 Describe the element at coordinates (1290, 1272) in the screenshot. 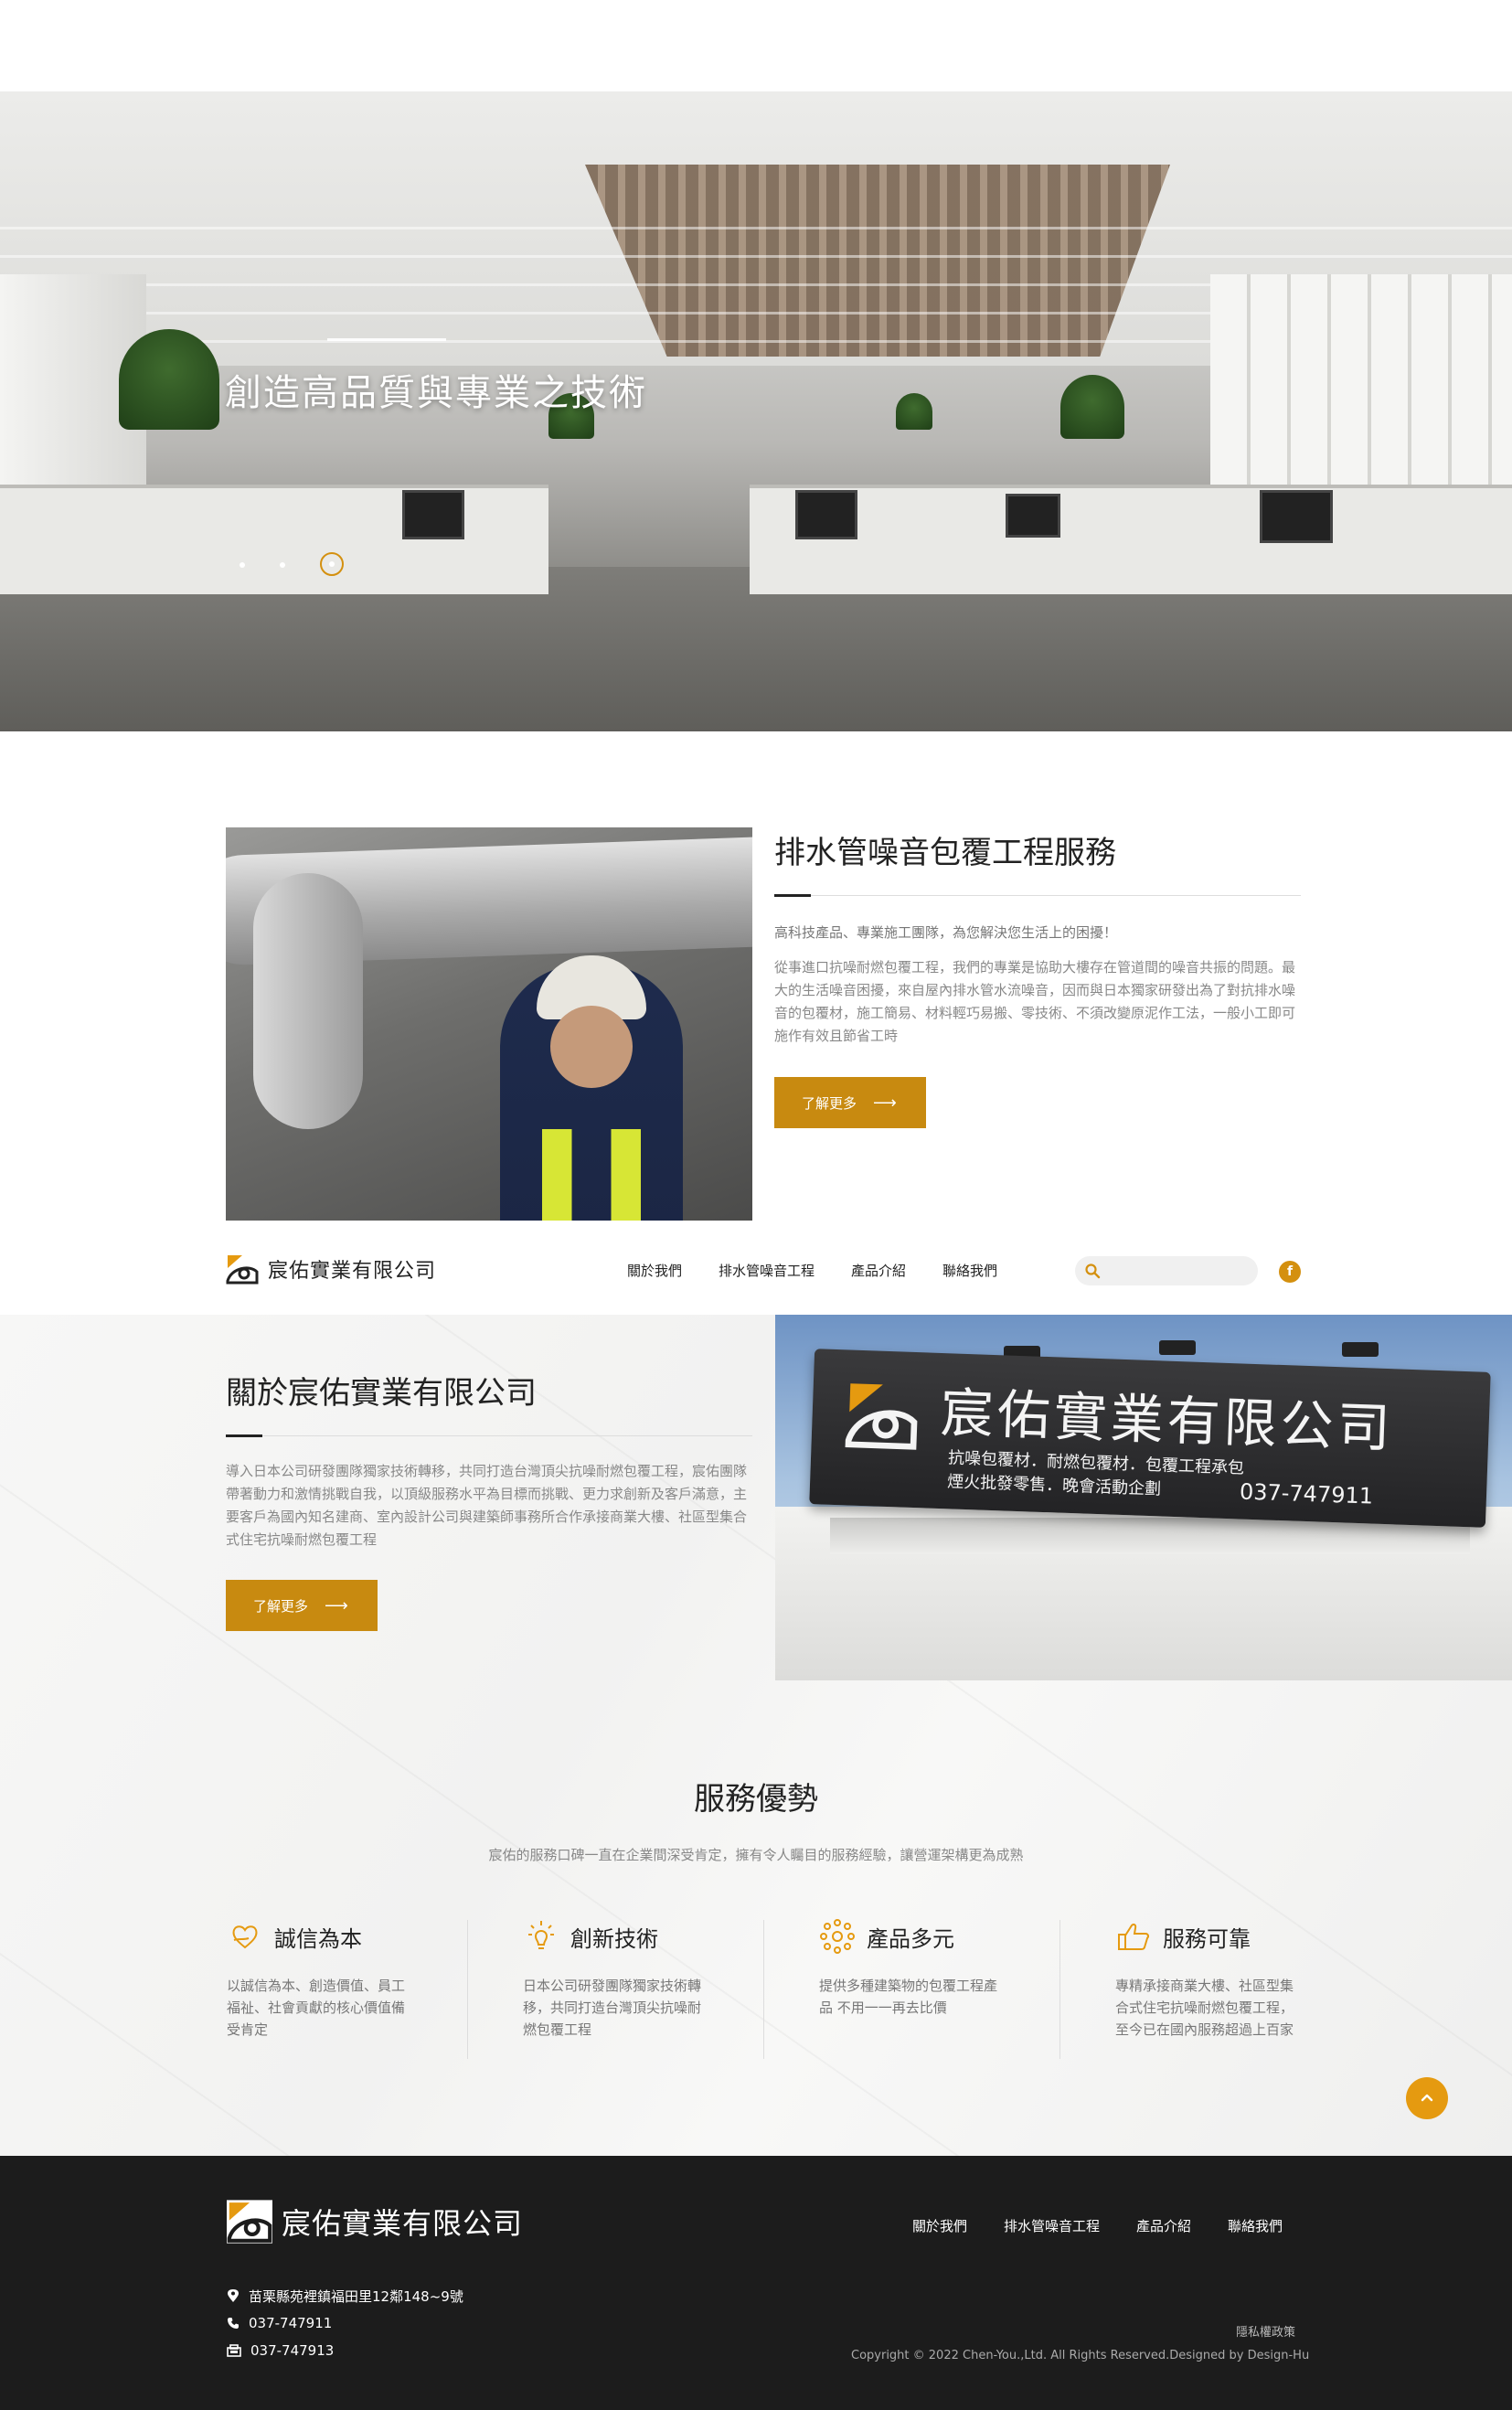

I see `facebook-icon: f` at that location.